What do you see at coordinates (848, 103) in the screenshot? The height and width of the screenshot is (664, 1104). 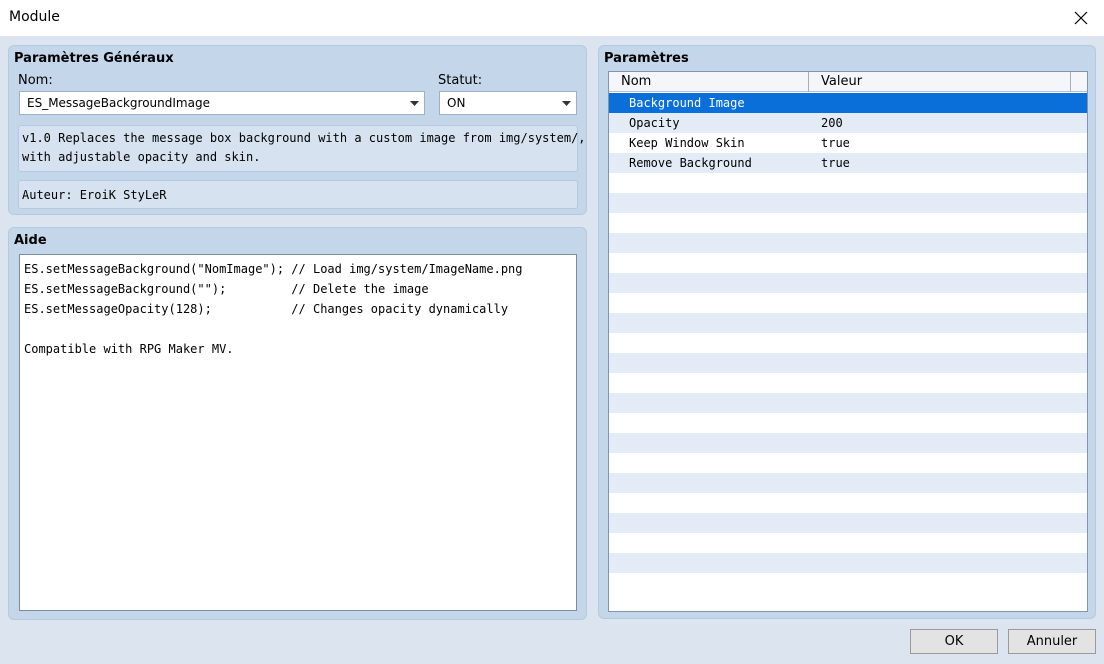 I see `table-row: Background Image` at bounding box center [848, 103].